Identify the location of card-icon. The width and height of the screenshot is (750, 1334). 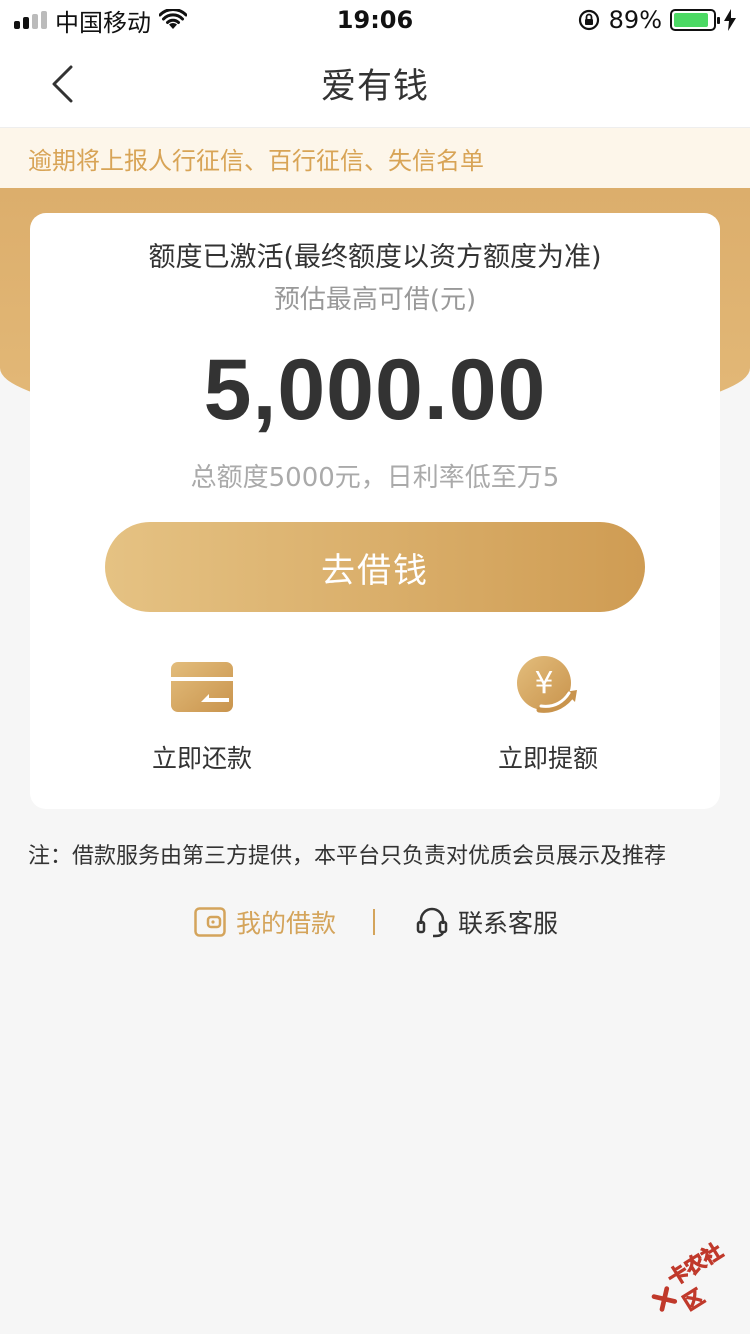
(202, 687).